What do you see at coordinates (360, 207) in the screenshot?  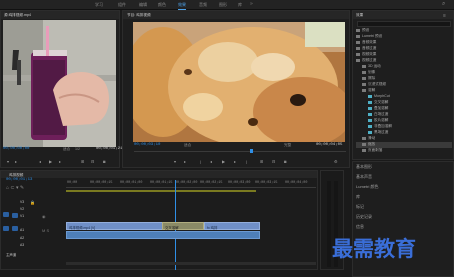 I see `panel-markers: 标记` at bounding box center [360, 207].